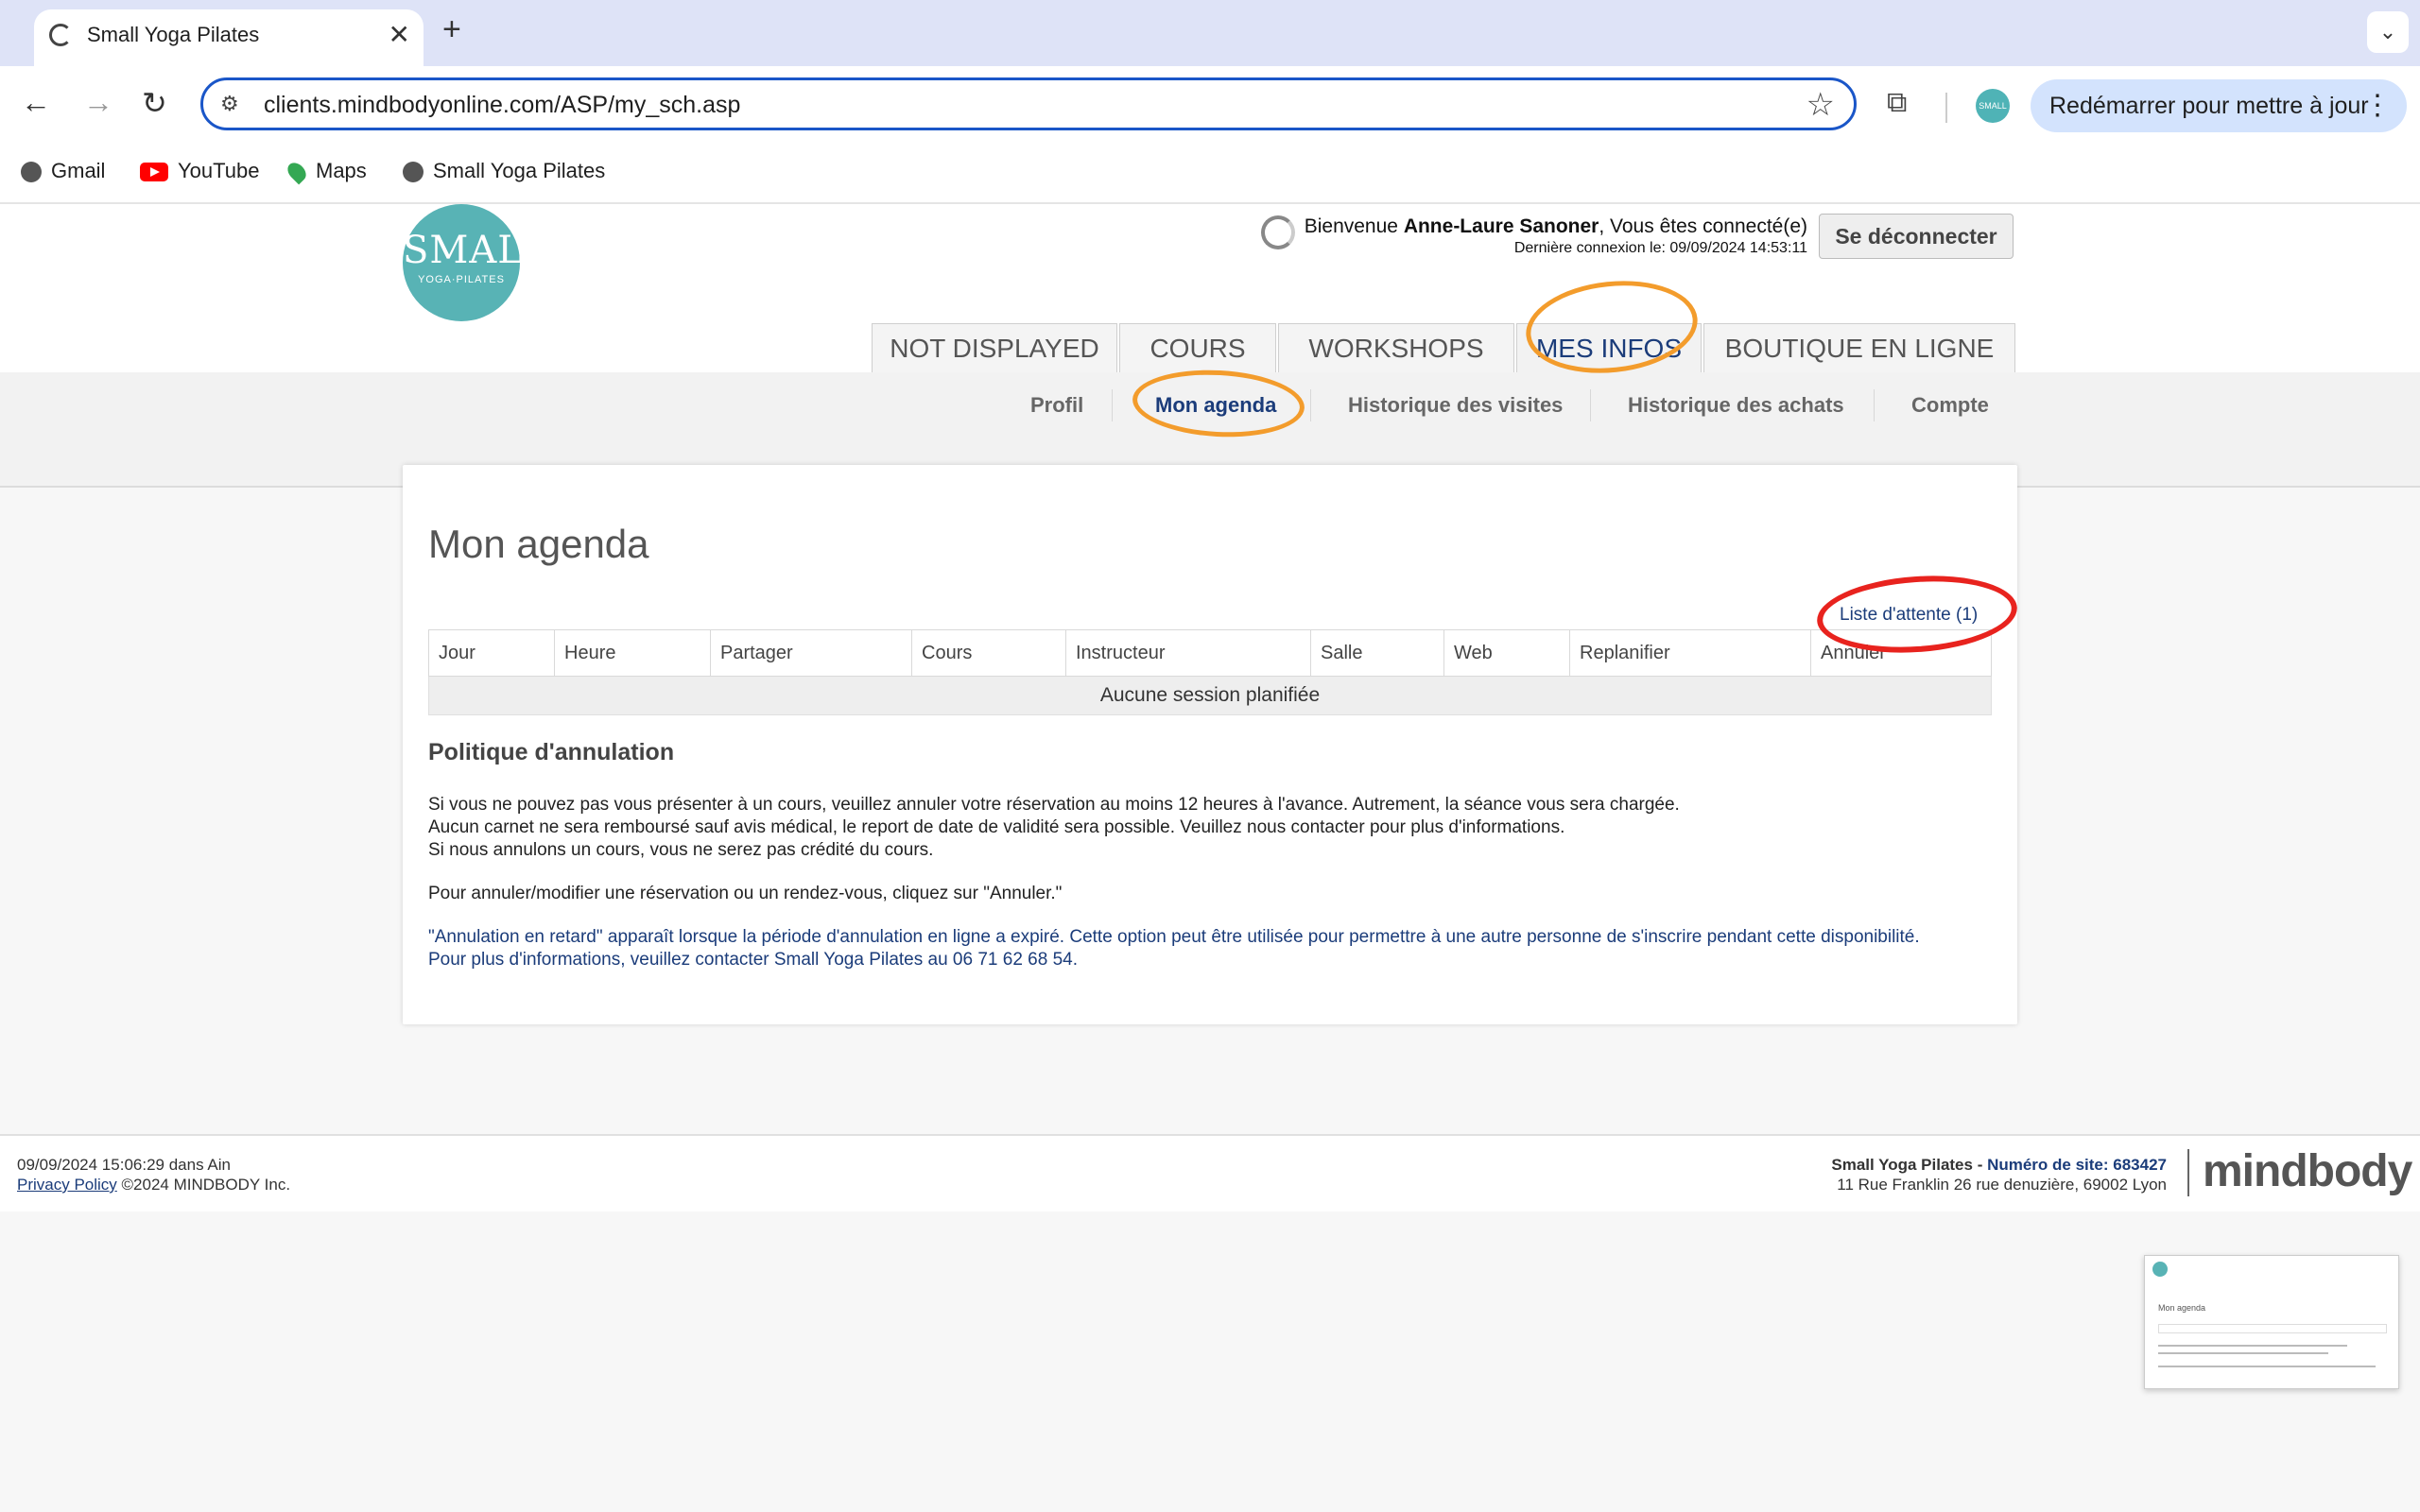 The width and height of the screenshot is (2420, 1512). What do you see at coordinates (1993, 106) in the screenshot?
I see `profile-avatar: SMALL` at bounding box center [1993, 106].